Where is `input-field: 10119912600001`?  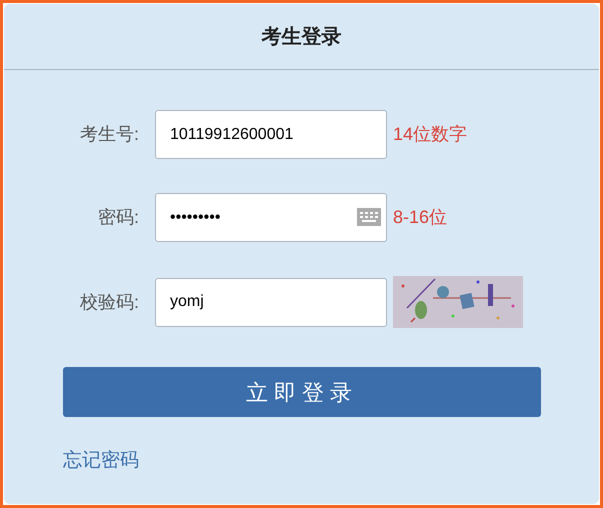
input-field: 10119912600001 is located at coordinates (271, 134).